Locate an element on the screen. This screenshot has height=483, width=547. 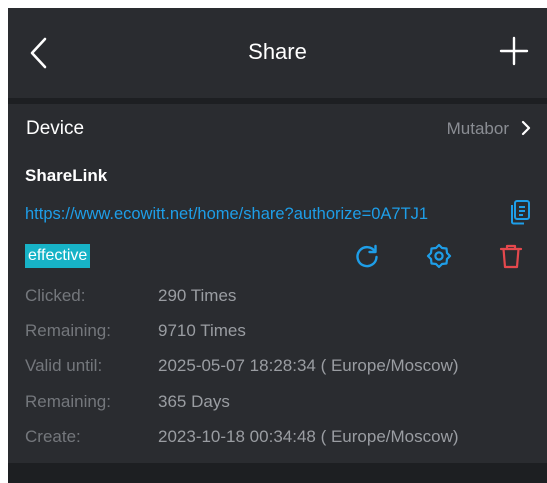
trash-icon is located at coordinates (511, 256).